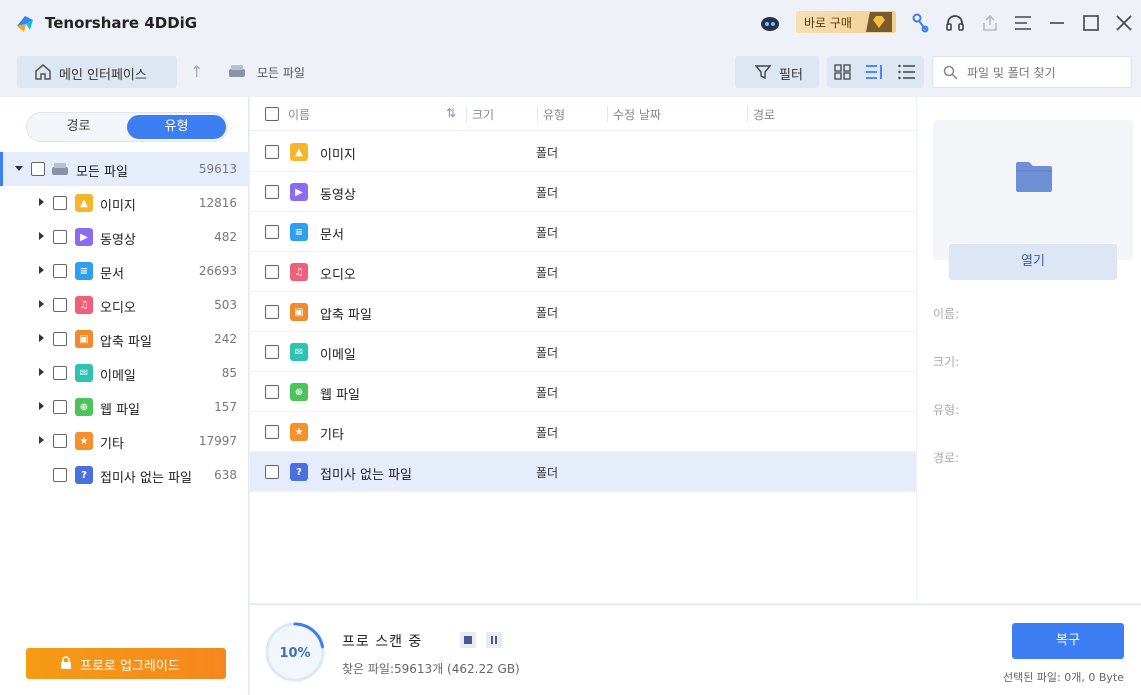 This screenshot has width=1141, height=695. I want to click on share-icon, so click(990, 23).